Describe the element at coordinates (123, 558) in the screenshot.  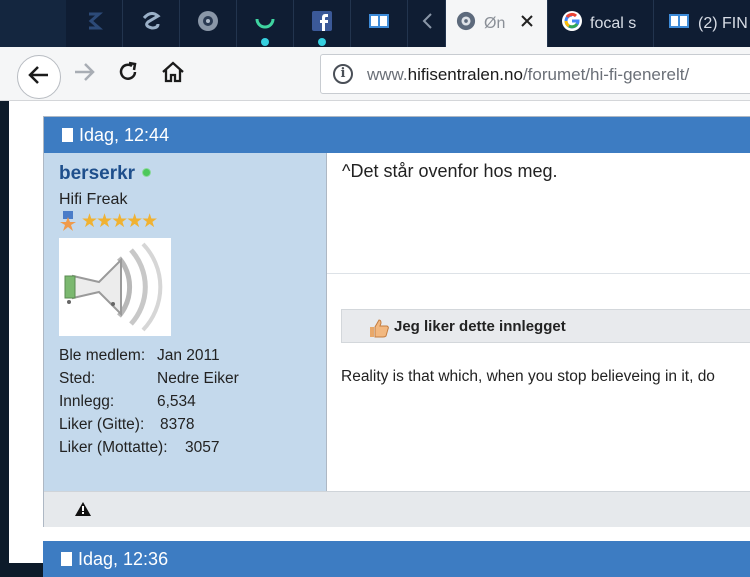
I see `post-time: Idag, 12:36` at that location.